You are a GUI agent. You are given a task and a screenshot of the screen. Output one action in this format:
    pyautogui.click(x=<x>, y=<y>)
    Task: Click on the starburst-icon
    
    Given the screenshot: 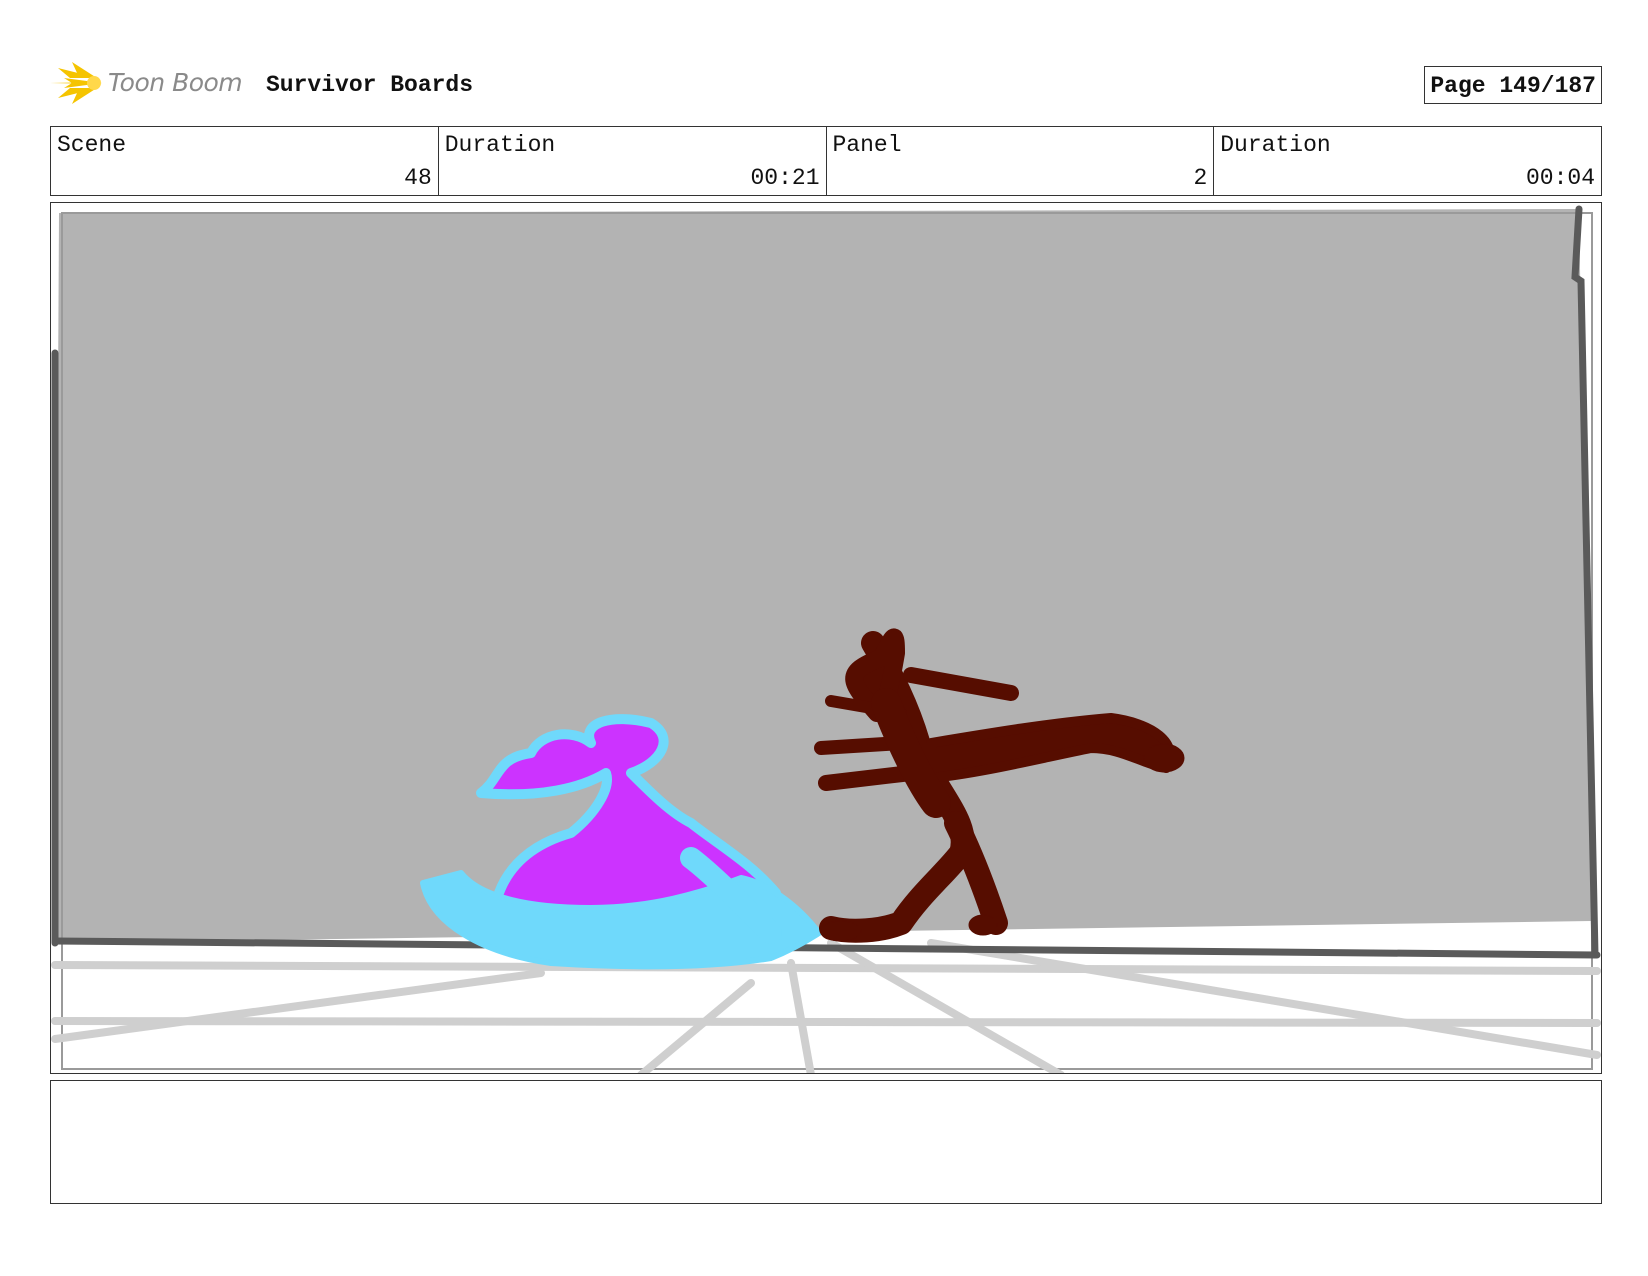 What is the action you would take?
    pyautogui.click(x=76, y=83)
    